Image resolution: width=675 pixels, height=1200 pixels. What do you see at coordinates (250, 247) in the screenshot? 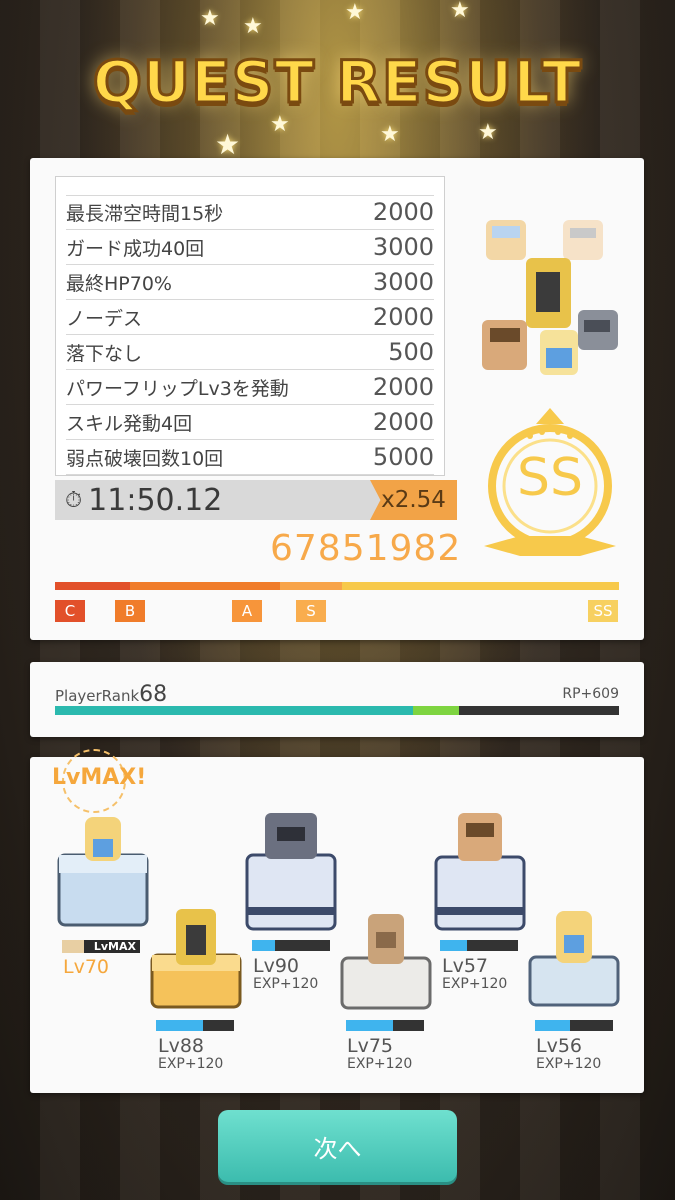
I see `bonus-row: ガード成功40回 3000` at bounding box center [250, 247].